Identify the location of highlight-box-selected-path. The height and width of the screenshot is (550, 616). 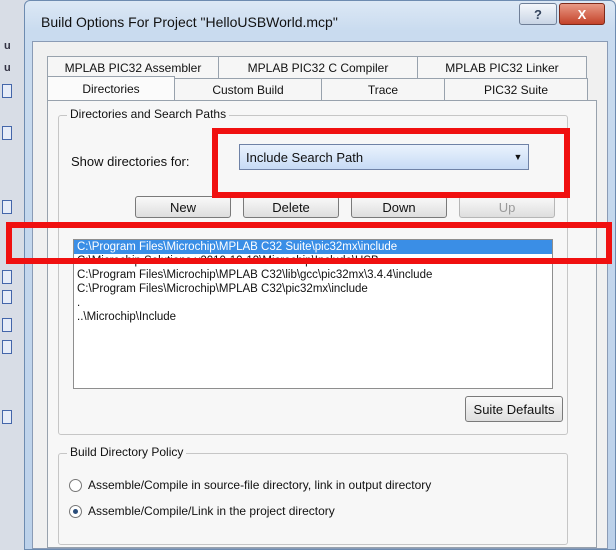
(309, 243).